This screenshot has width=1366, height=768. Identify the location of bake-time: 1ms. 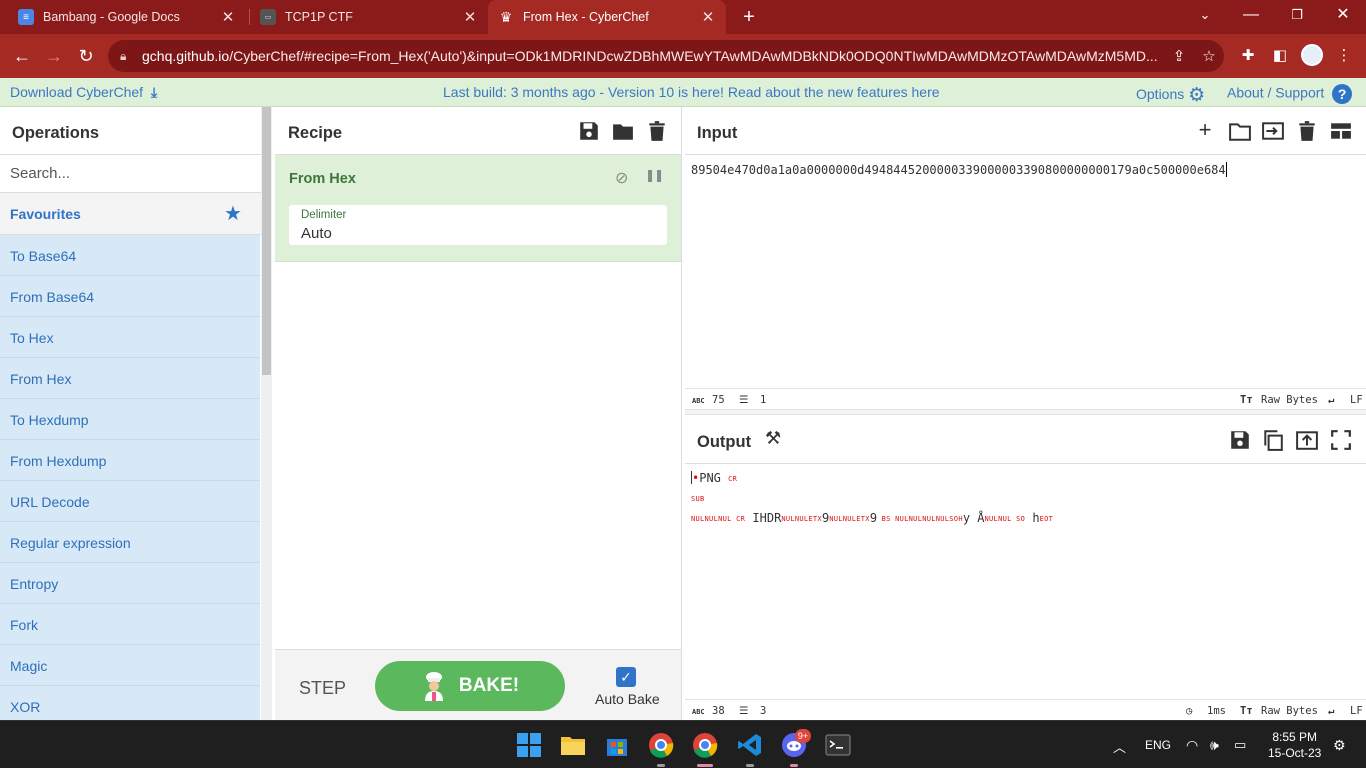
(1216, 711).